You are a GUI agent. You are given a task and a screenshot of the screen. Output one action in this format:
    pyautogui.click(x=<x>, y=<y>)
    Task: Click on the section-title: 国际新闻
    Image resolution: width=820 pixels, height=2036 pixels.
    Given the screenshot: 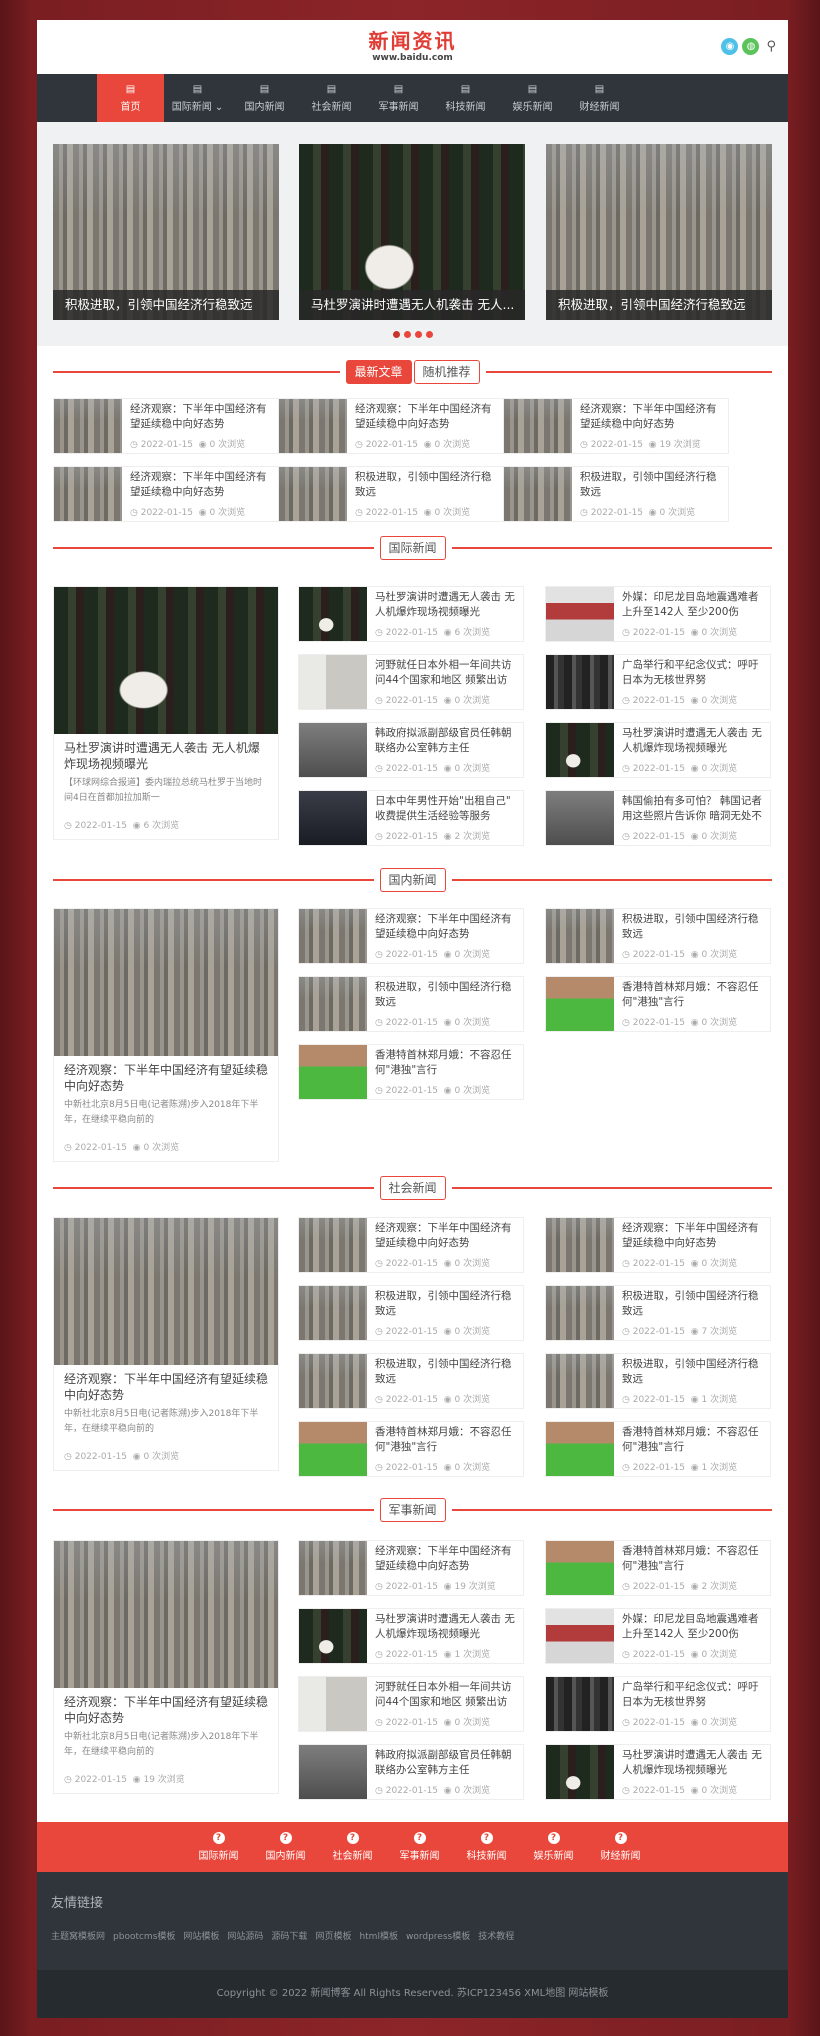 What is the action you would take?
    pyautogui.click(x=412, y=548)
    